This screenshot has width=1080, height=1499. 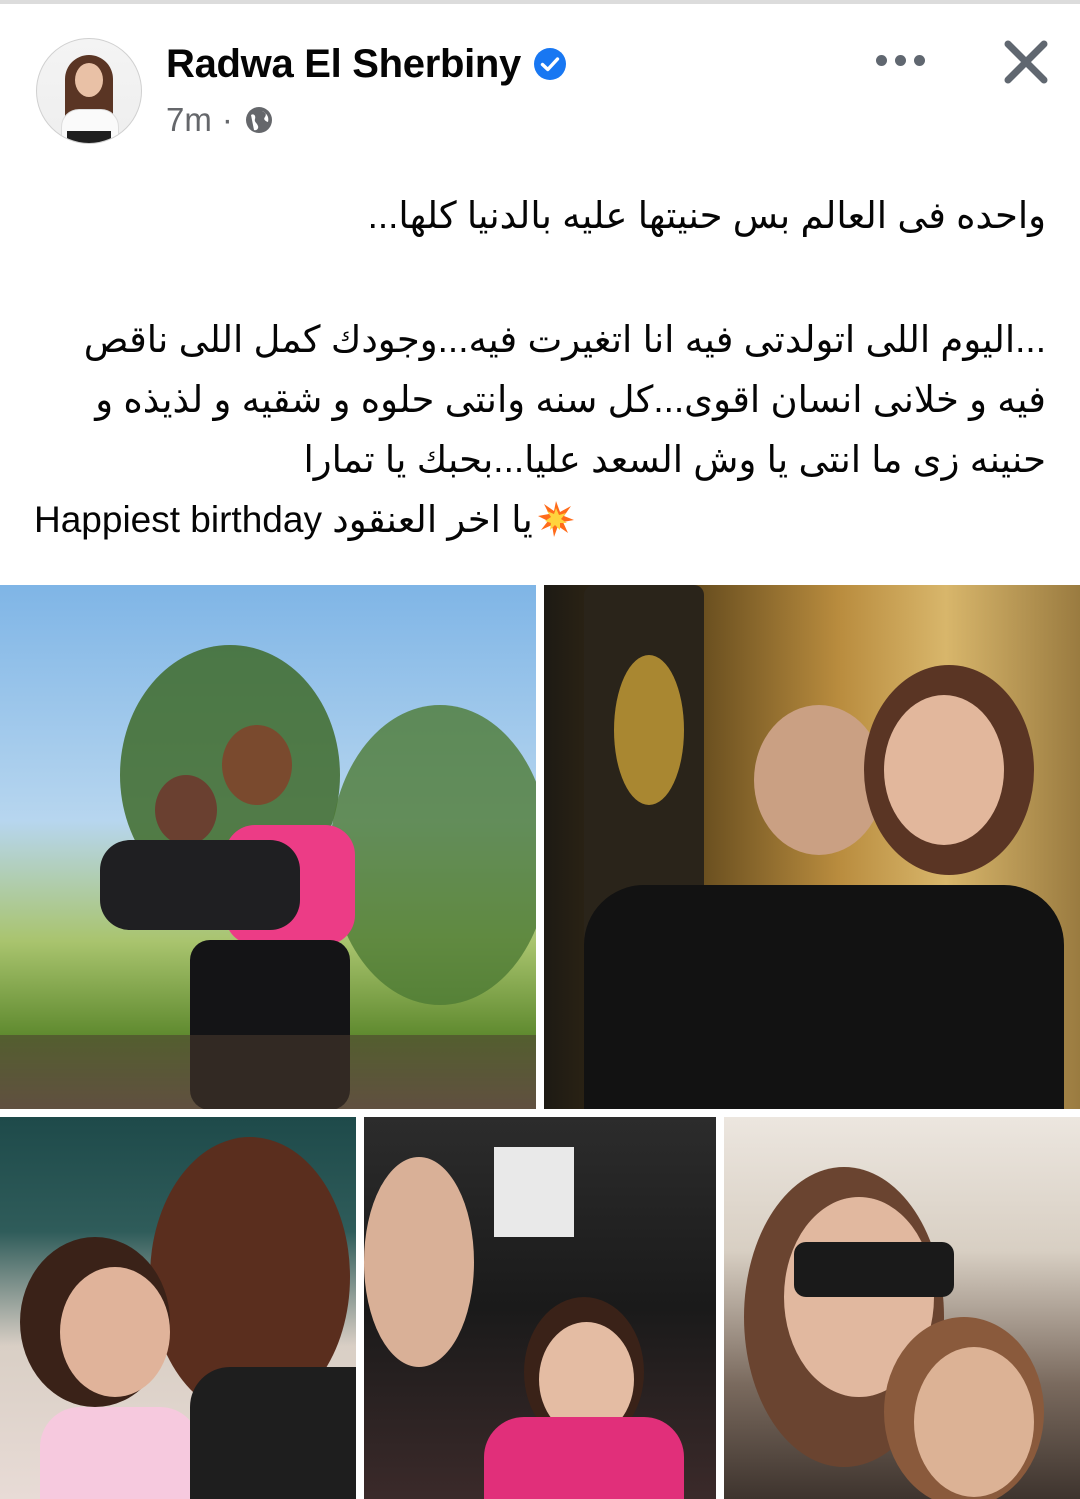 I want to click on post-meta: 7m ·, so click(x=220, y=120).